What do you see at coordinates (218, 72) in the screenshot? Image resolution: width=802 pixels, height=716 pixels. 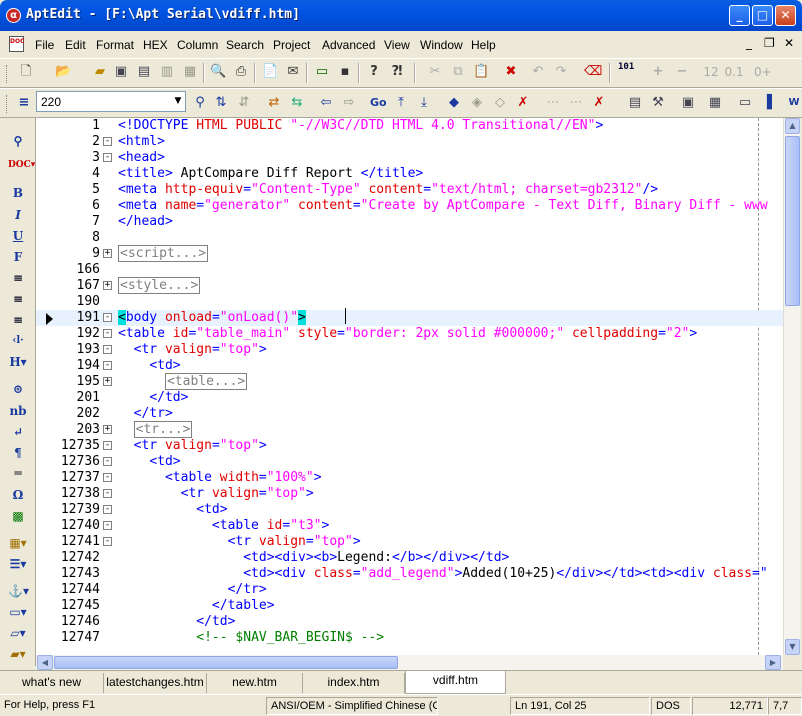 I see `print-preview-icon: 🔍` at bounding box center [218, 72].